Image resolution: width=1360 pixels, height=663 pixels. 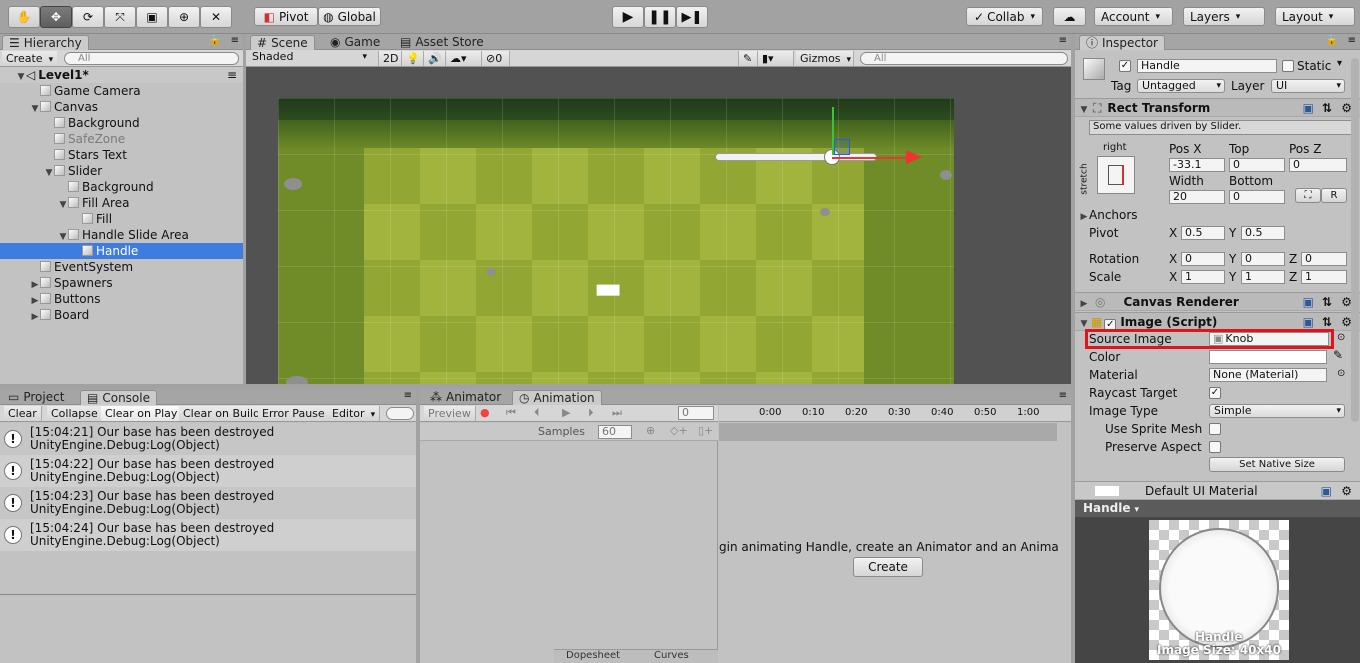 I want to click on layout-dropdown: Layout, so click(x=1315, y=16).